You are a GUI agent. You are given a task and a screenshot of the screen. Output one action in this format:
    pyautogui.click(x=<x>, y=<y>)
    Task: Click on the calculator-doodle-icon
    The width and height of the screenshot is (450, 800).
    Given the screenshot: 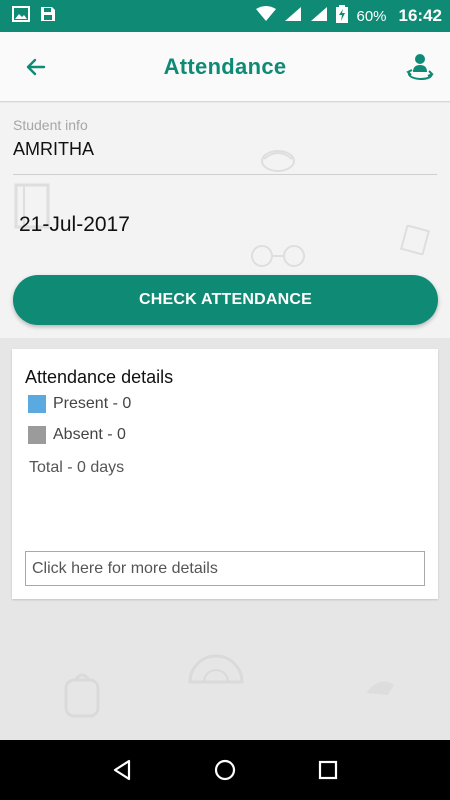 What is the action you would take?
    pyautogui.click(x=415, y=240)
    